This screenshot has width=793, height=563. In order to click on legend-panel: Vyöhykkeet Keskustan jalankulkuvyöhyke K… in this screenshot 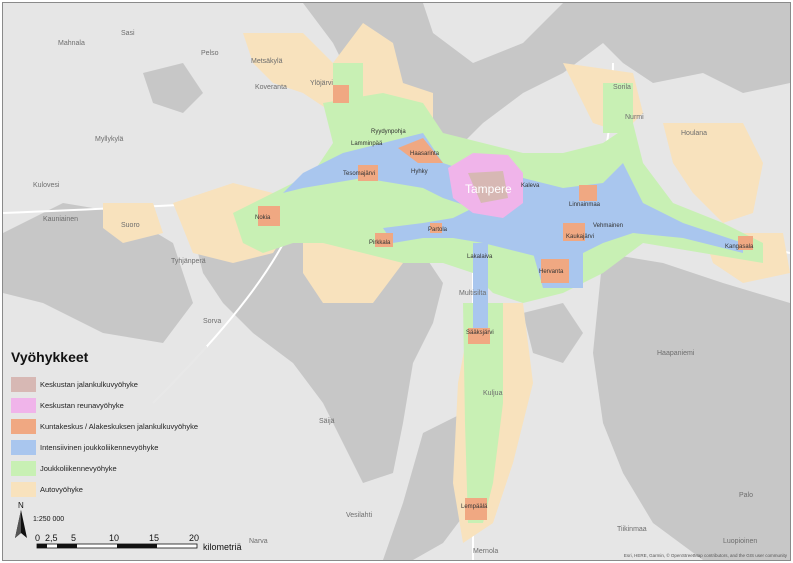, I will do `click(107, 422)`.